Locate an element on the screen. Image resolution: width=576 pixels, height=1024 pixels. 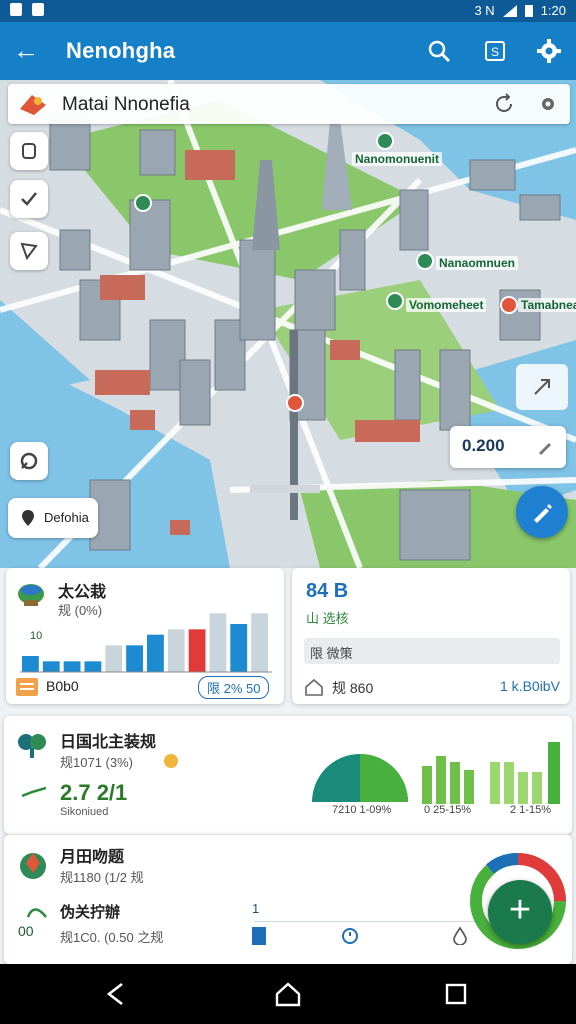
wave-icon is located at coordinates (36, 913).